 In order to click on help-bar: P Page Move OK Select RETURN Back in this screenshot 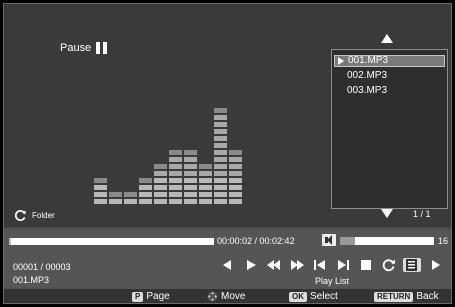, I will do `click(227, 296)`.